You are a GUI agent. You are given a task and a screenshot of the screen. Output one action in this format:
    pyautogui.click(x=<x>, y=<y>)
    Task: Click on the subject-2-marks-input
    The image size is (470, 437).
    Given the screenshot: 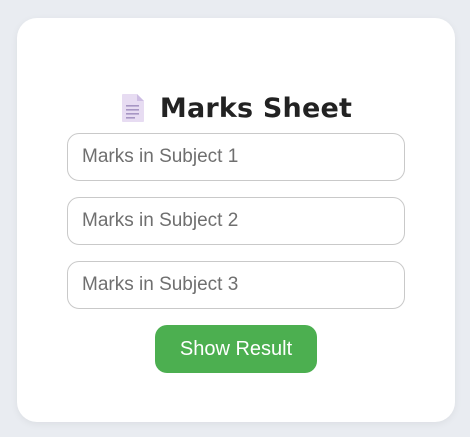 What is the action you would take?
    pyautogui.click(x=236, y=221)
    